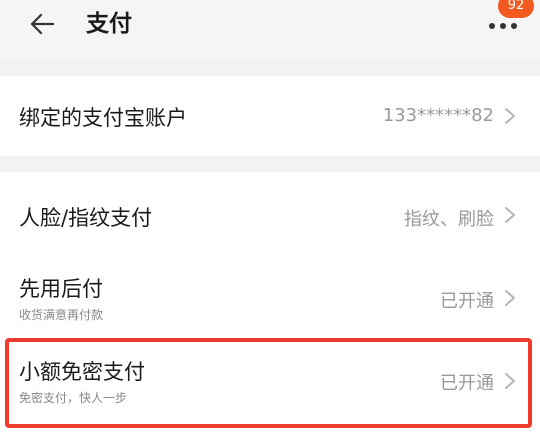 The width and height of the screenshot is (540, 434). Describe the element at coordinates (86, 218) in the screenshot. I see `face-fingerprint-pay-label: 人脸/指纹支付` at that location.